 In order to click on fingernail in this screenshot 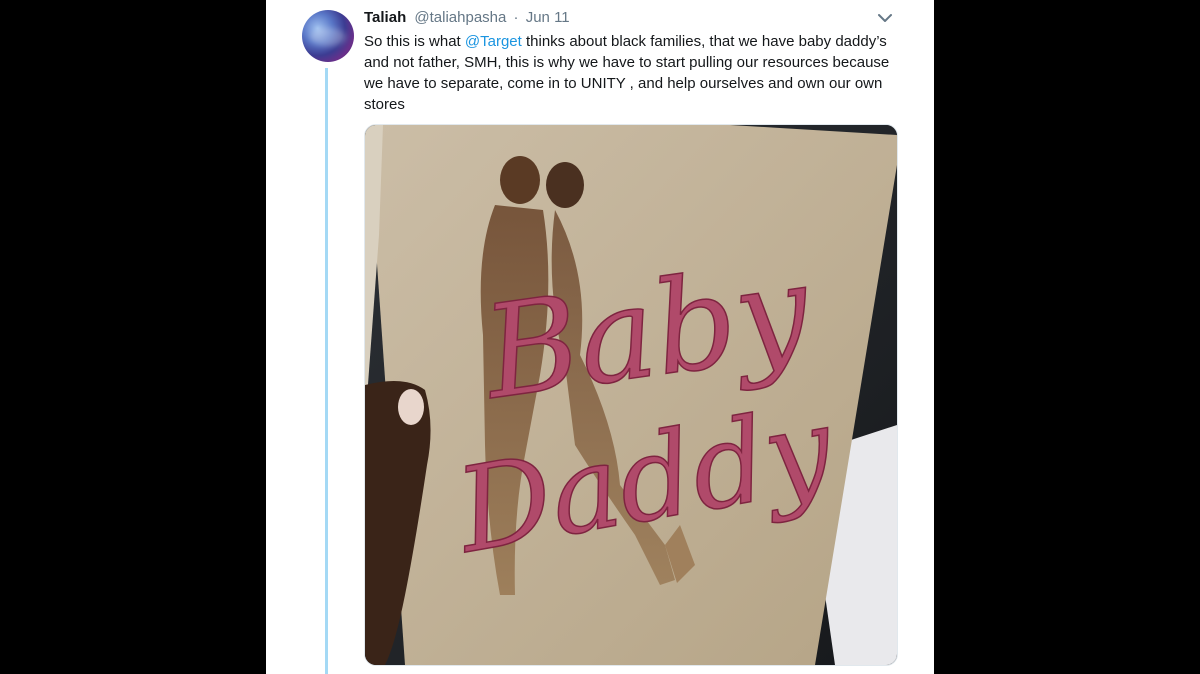, I will do `click(411, 407)`.